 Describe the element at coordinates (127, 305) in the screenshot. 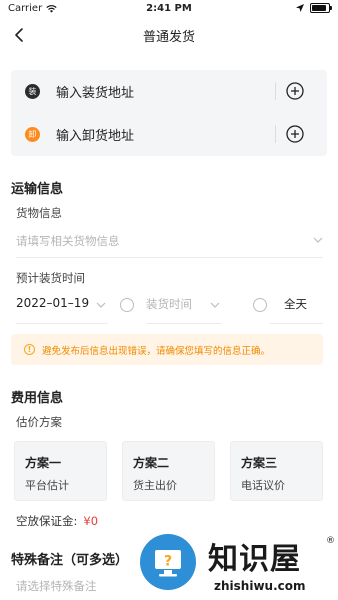

I see `time-radio` at that location.